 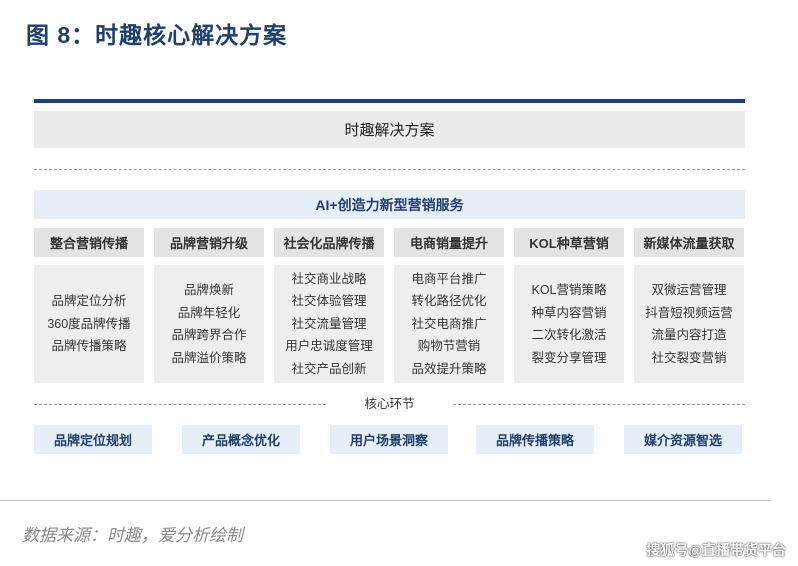 I want to click on solution-header: 时趣解决方案, so click(x=389, y=129).